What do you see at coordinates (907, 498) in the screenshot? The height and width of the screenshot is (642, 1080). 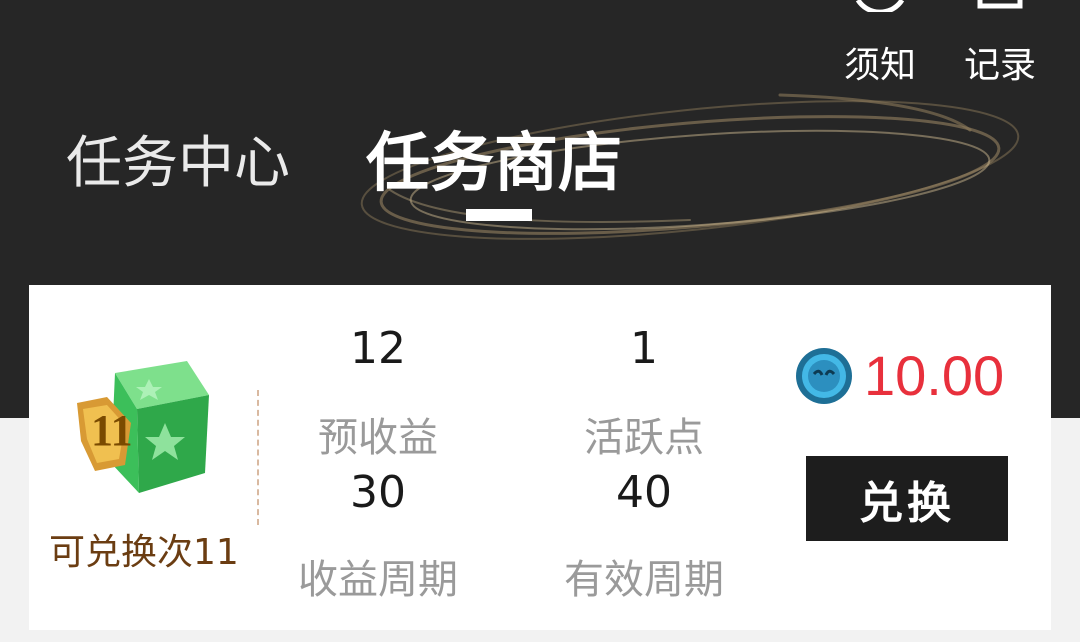 I see `exchange-button: 兑换` at bounding box center [907, 498].